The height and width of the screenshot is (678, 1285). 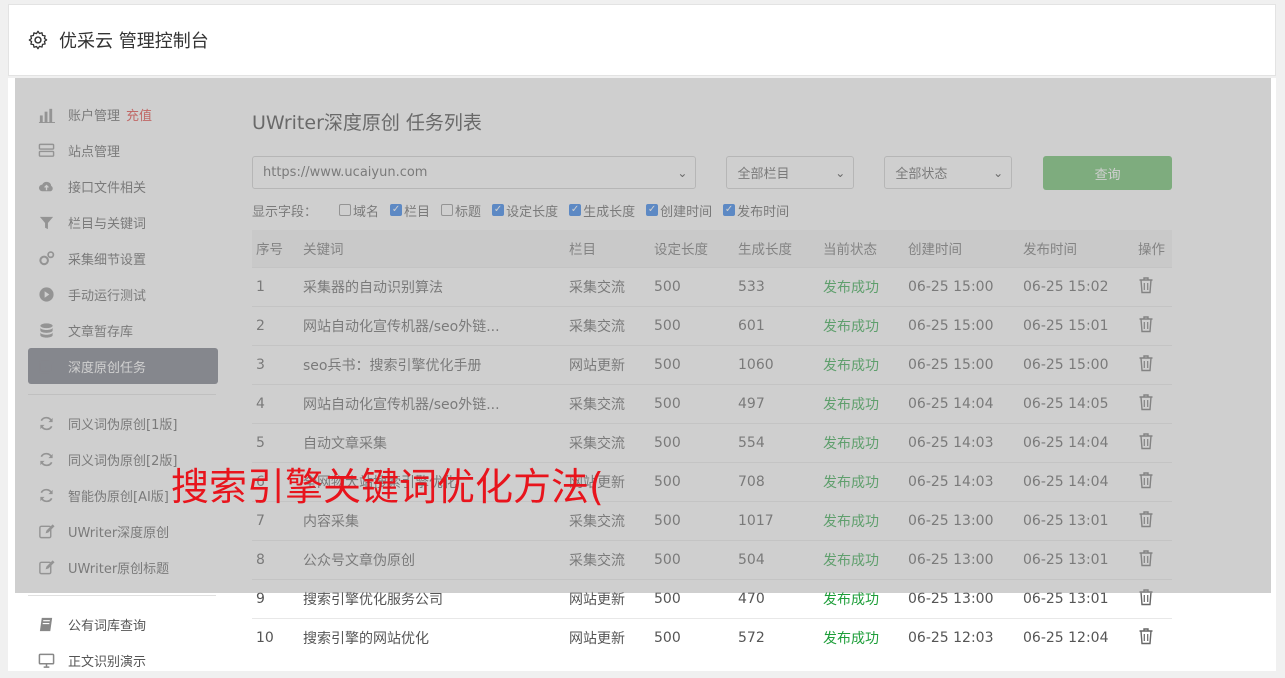 I want to click on server-icon, so click(x=46, y=150).